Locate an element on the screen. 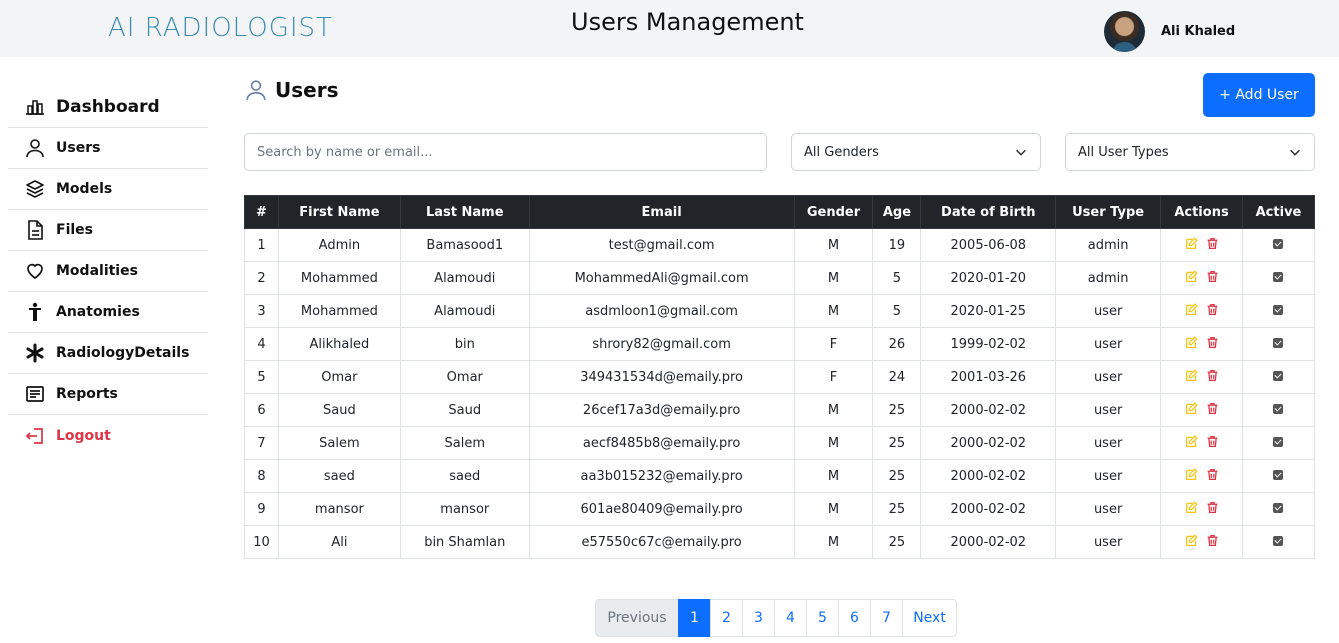 Image resolution: width=1339 pixels, height=643 pixels. sidebar-item-label: Users is located at coordinates (78, 148).